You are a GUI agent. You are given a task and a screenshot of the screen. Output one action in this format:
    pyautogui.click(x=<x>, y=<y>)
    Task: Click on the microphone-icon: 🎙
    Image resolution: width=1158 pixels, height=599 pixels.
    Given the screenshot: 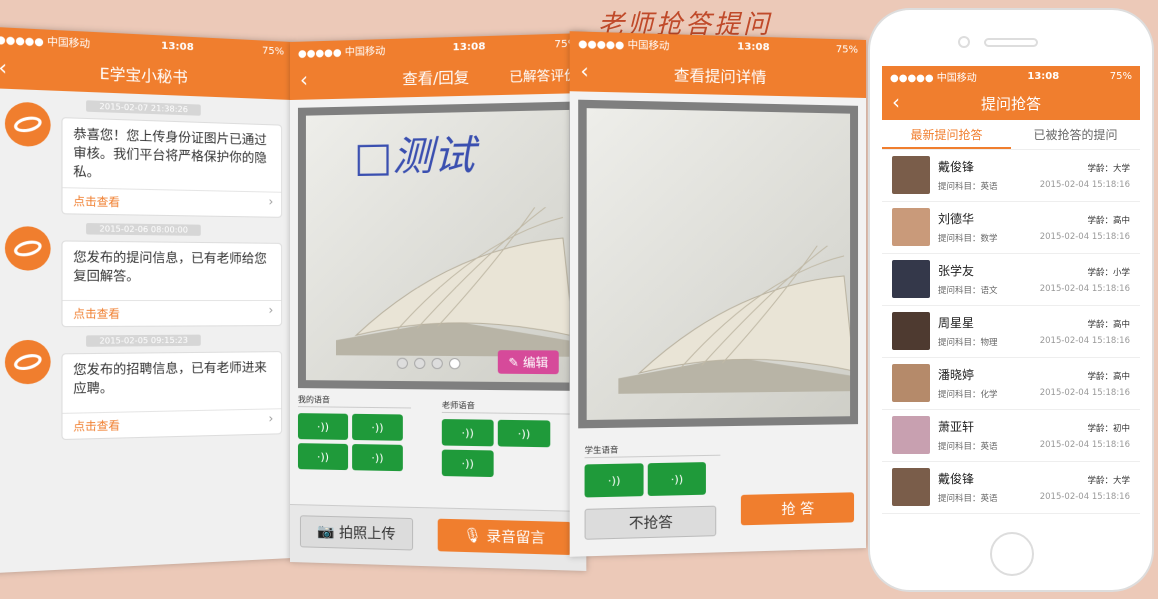 What is the action you would take?
    pyautogui.click(x=472, y=535)
    